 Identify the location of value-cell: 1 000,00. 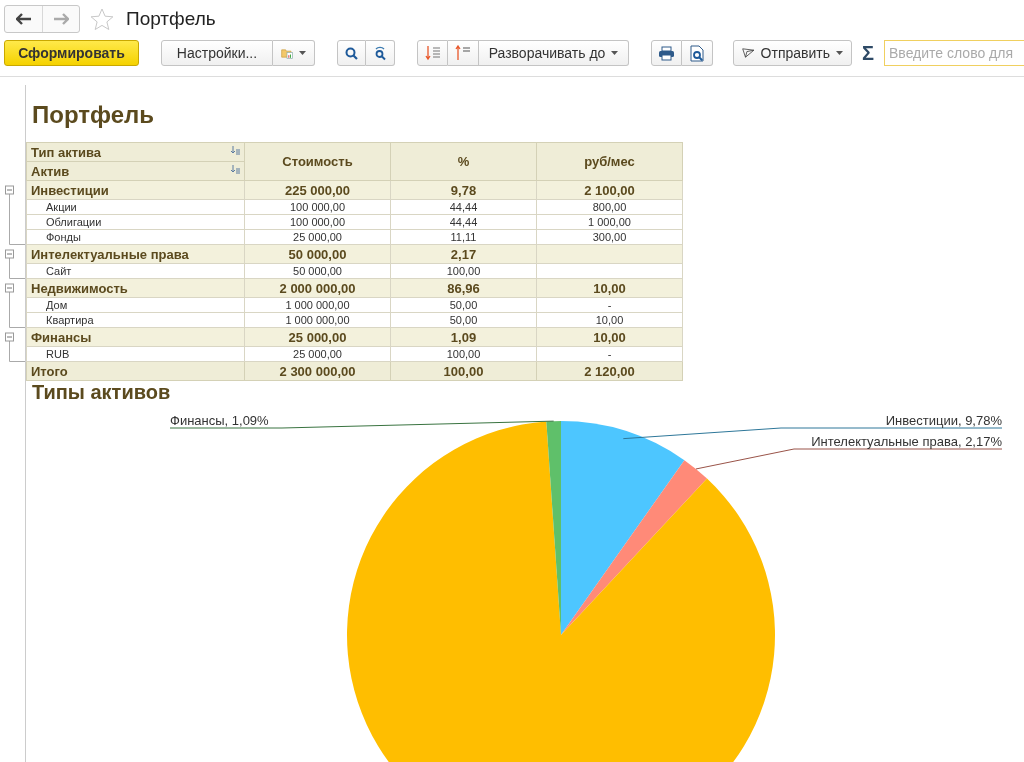
(609, 222).